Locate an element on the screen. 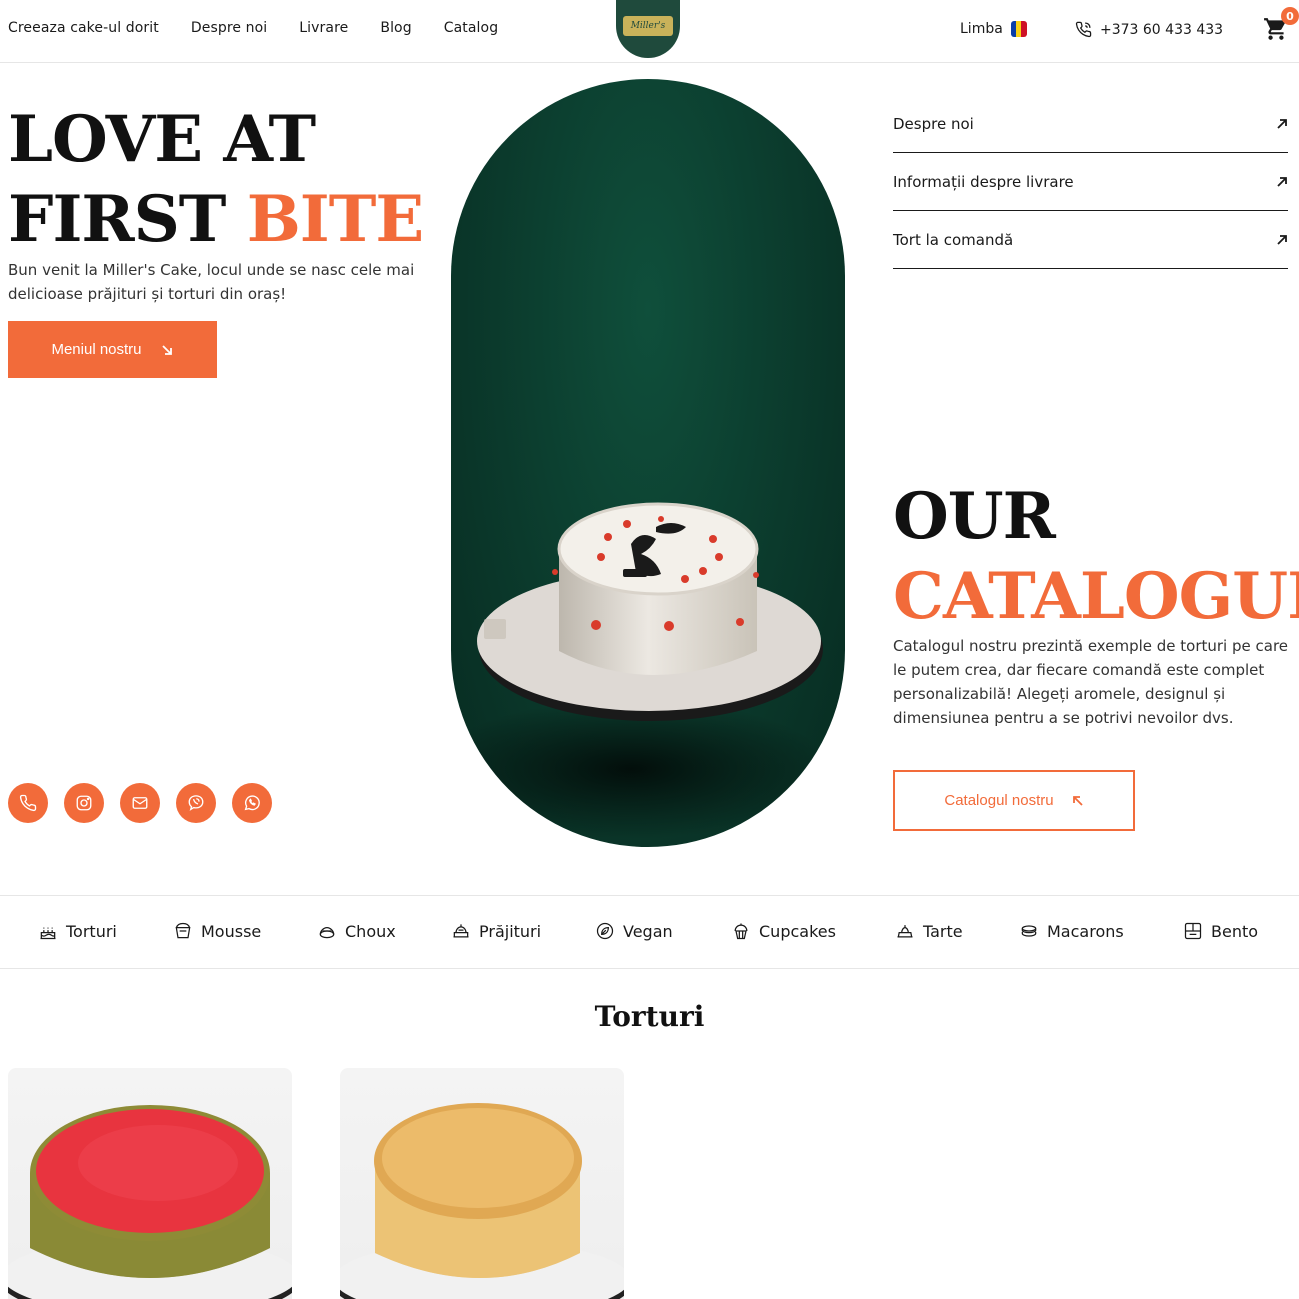 This screenshot has width=1299, height=1299. nav-catalog: Catalog is located at coordinates (471, 28).